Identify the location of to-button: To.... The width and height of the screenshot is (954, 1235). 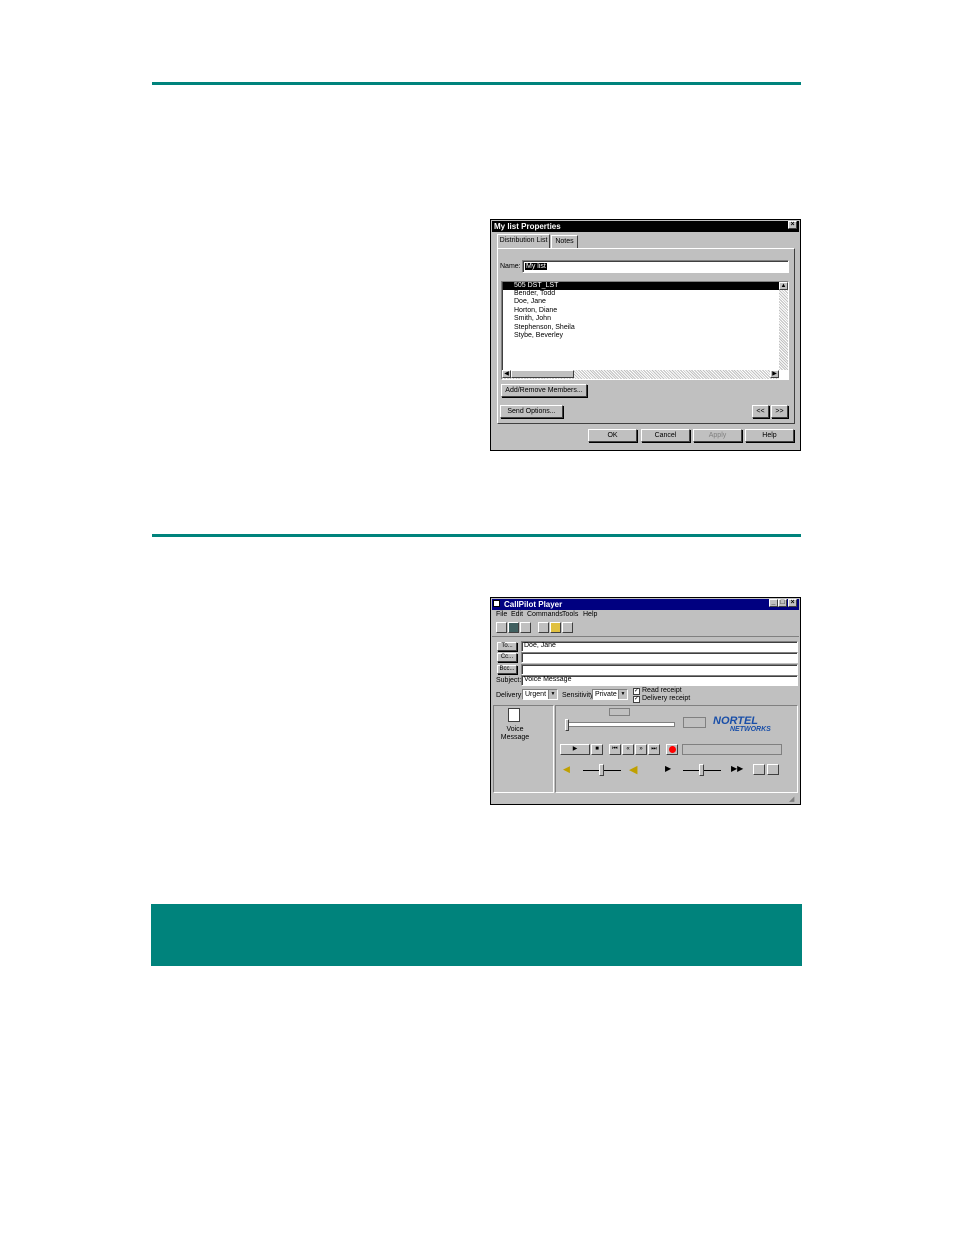
(507, 646).